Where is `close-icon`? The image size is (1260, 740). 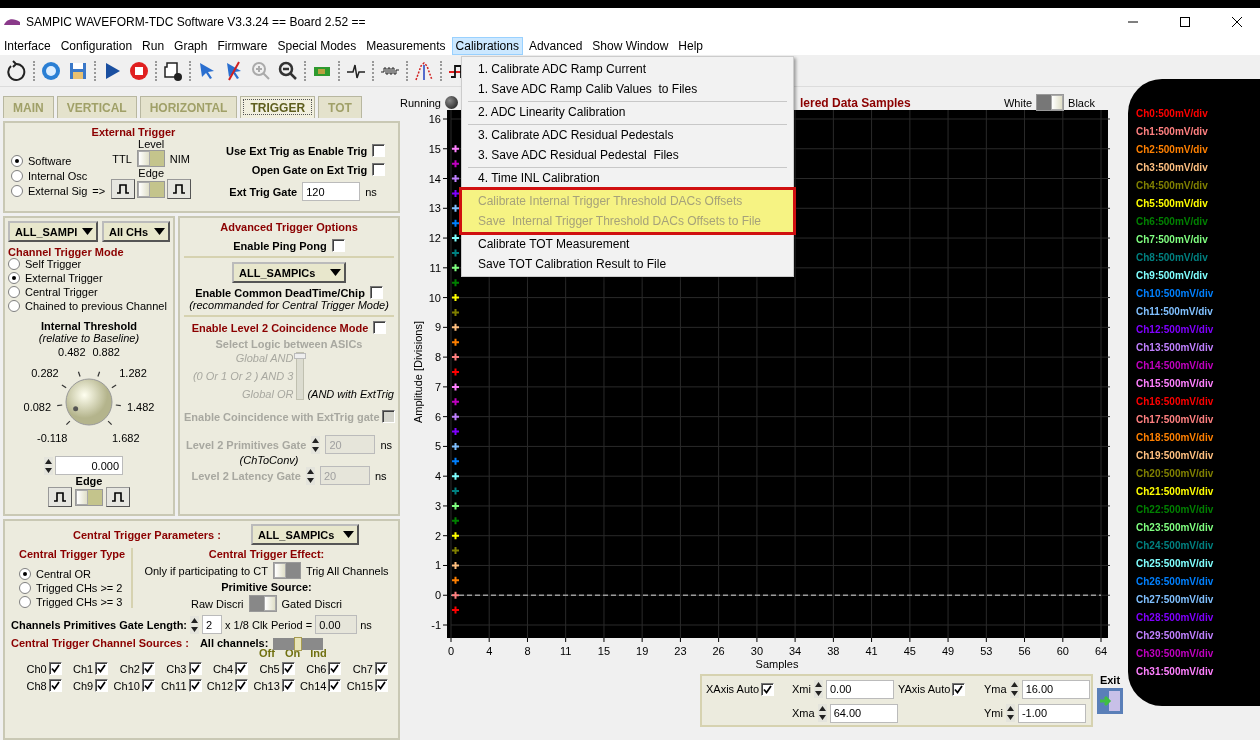 close-icon is located at coordinates (1237, 22).